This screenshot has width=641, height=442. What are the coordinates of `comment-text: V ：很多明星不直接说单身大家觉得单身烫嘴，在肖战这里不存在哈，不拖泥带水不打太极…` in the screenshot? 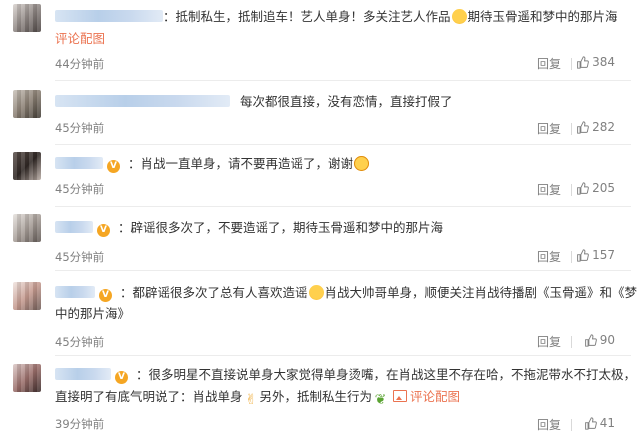 It's located at (345, 375).